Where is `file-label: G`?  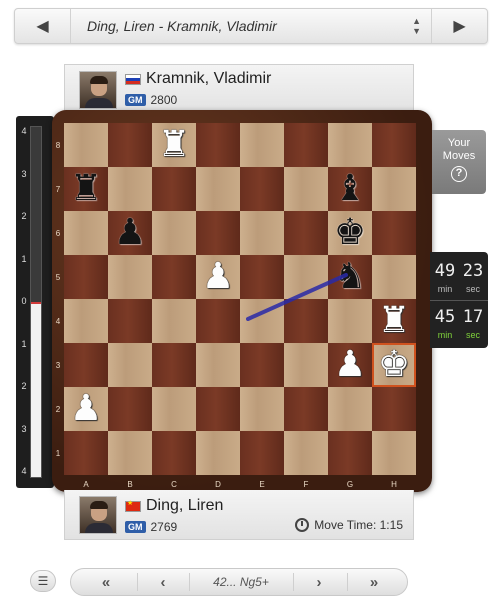
file-label: G is located at coordinates (350, 484).